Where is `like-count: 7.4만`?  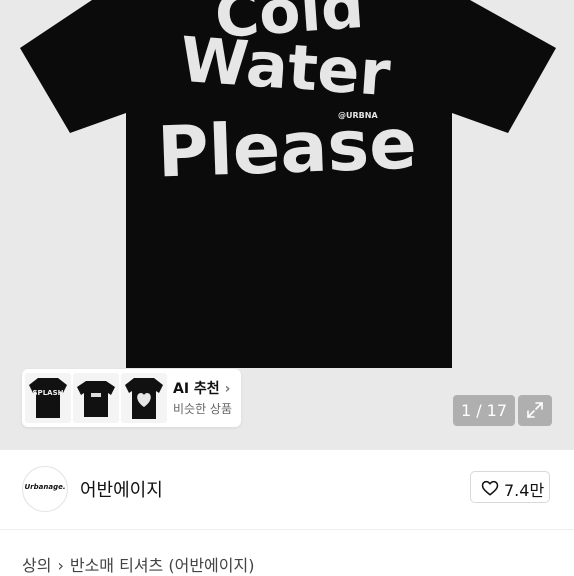 like-count: 7.4만 is located at coordinates (524, 490).